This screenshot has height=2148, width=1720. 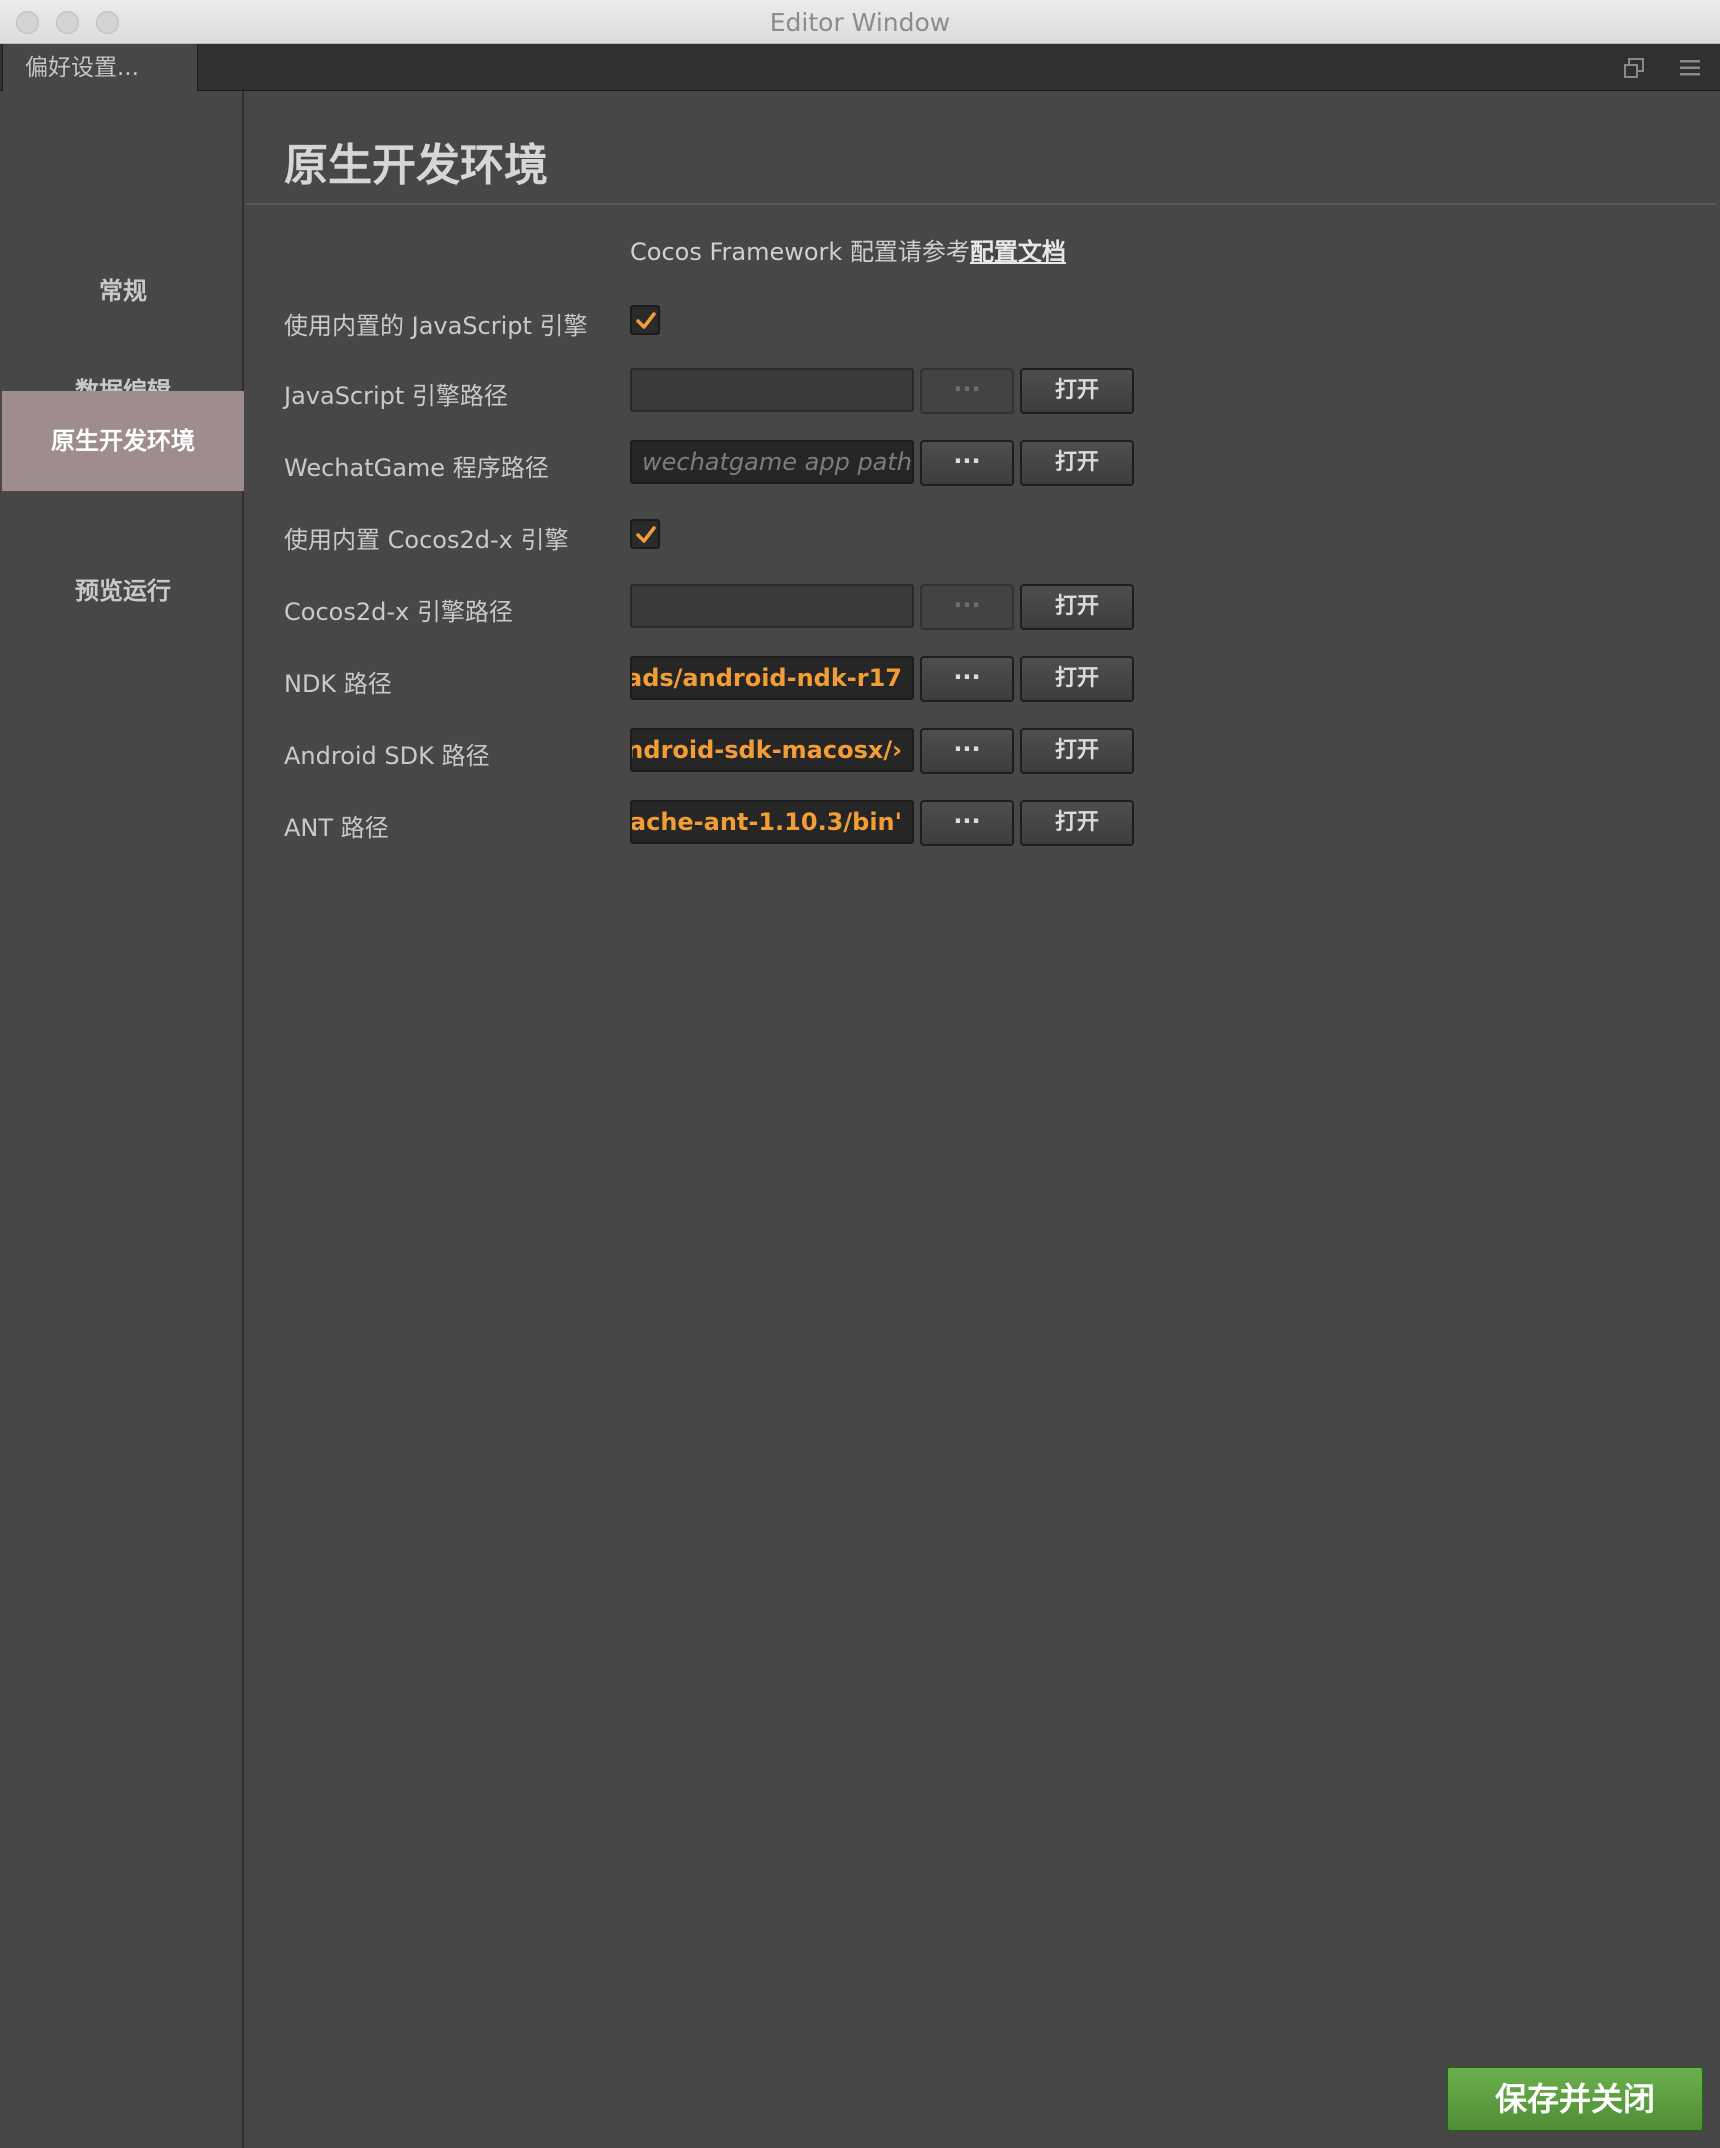 I want to click on js-engine-path-input, so click(x=772, y=390).